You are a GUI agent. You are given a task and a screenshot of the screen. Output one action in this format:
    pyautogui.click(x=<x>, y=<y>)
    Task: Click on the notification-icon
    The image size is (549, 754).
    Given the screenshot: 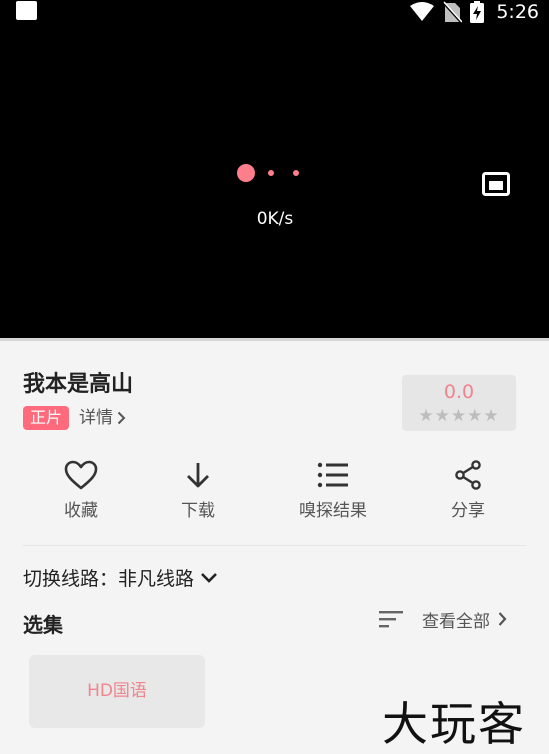 What is the action you would take?
    pyautogui.click(x=26, y=10)
    